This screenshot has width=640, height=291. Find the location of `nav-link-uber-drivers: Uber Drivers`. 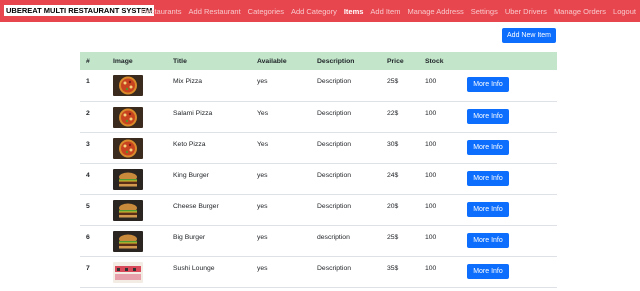

nav-link-uber-drivers: Uber Drivers is located at coordinates (526, 11).